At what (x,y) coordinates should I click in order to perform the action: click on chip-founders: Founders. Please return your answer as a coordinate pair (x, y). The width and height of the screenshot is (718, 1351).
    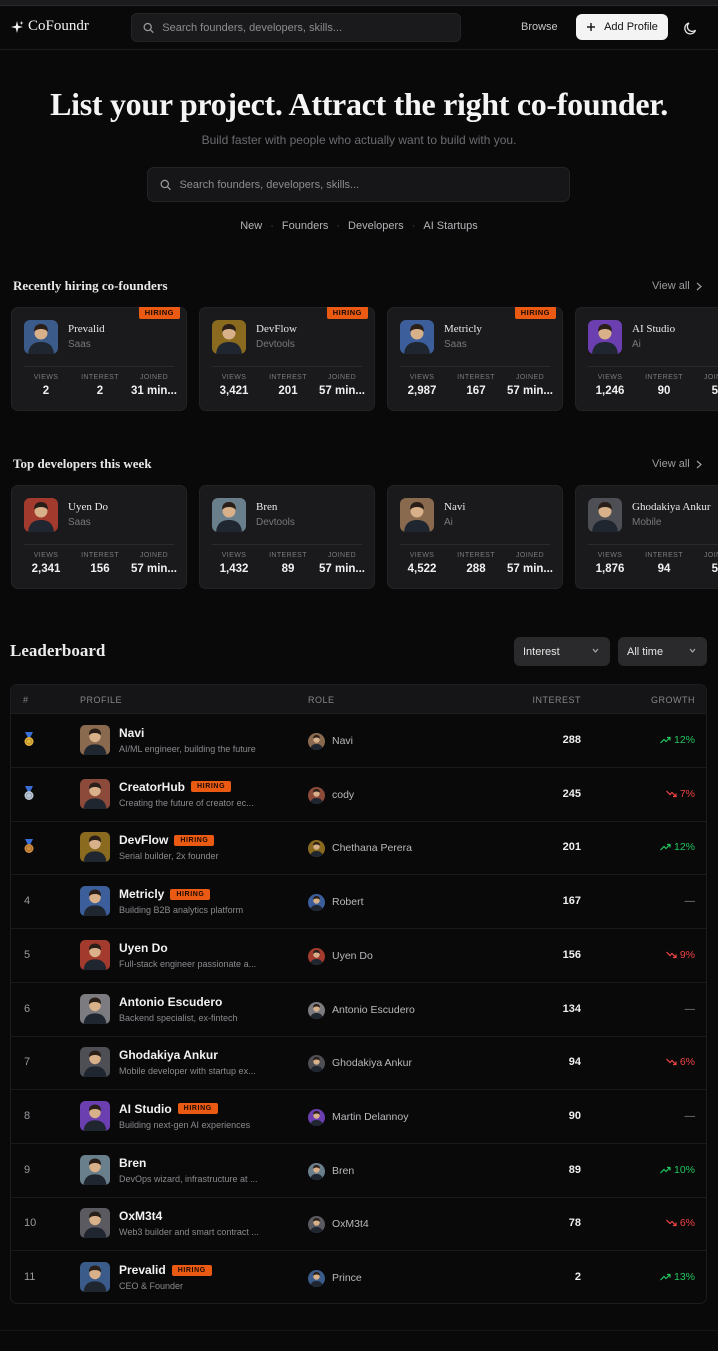
    Looking at the image, I should click on (305, 226).